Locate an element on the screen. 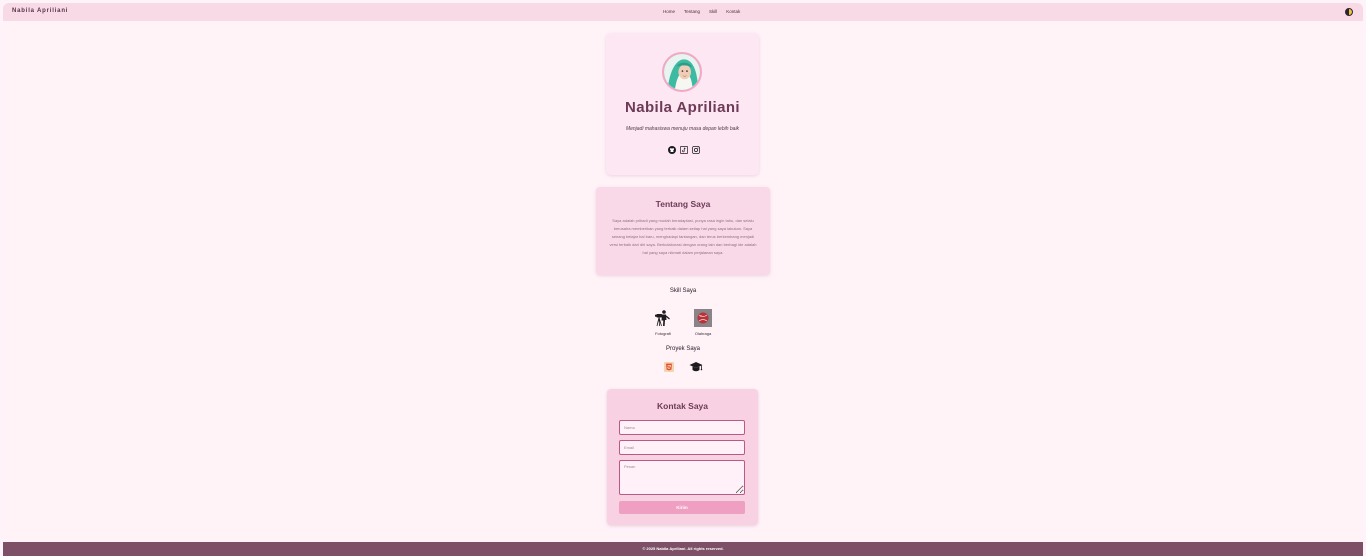  nav-link-skill: Skill is located at coordinates (713, 11).